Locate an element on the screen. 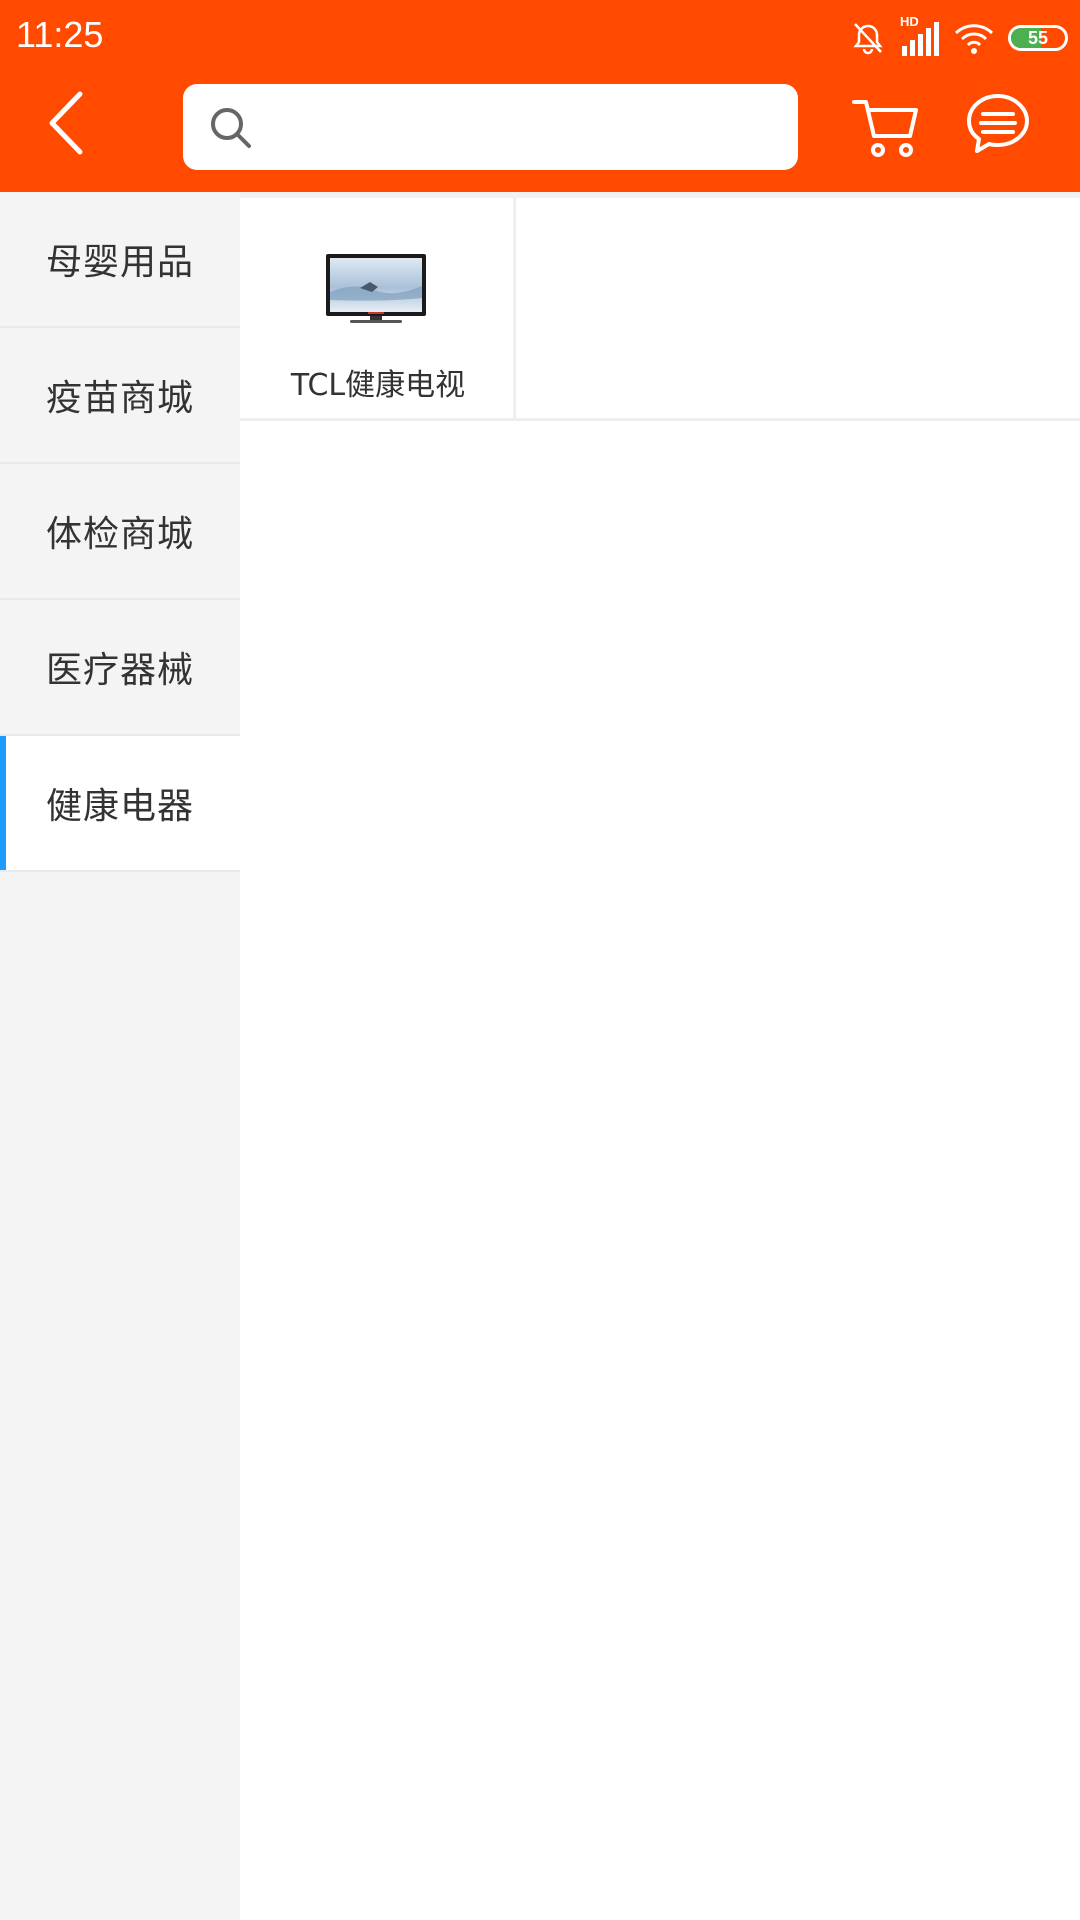  sidebar-item-label: 母婴用品 is located at coordinates (119, 262).